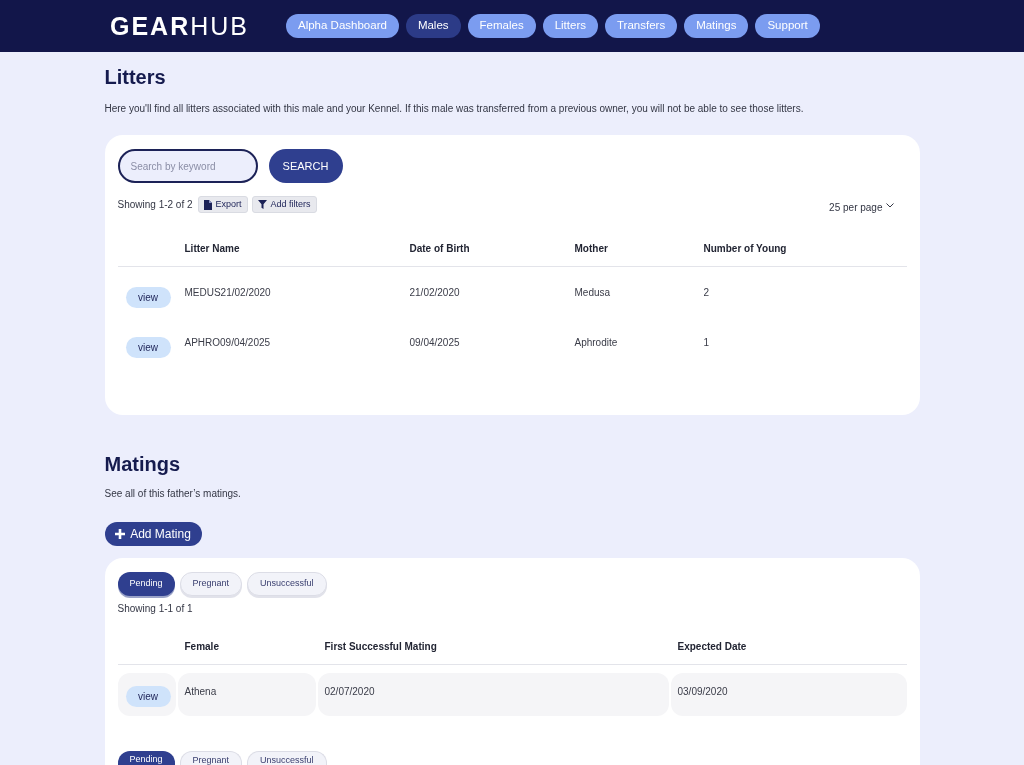 This screenshot has height=765, width=1024. Describe the element at coordinates (207, 204) in the screenshot. I see `document-icon` at that location.